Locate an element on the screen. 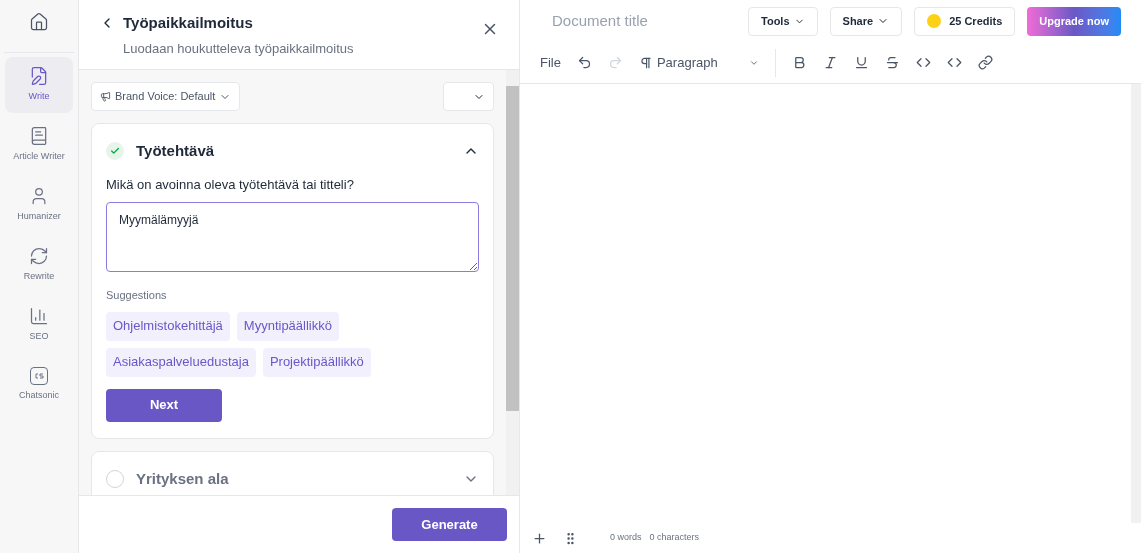 Image resolution: width=1141 pixels, height=553 pixels. italic-icon is located at coordinates (830, 62).